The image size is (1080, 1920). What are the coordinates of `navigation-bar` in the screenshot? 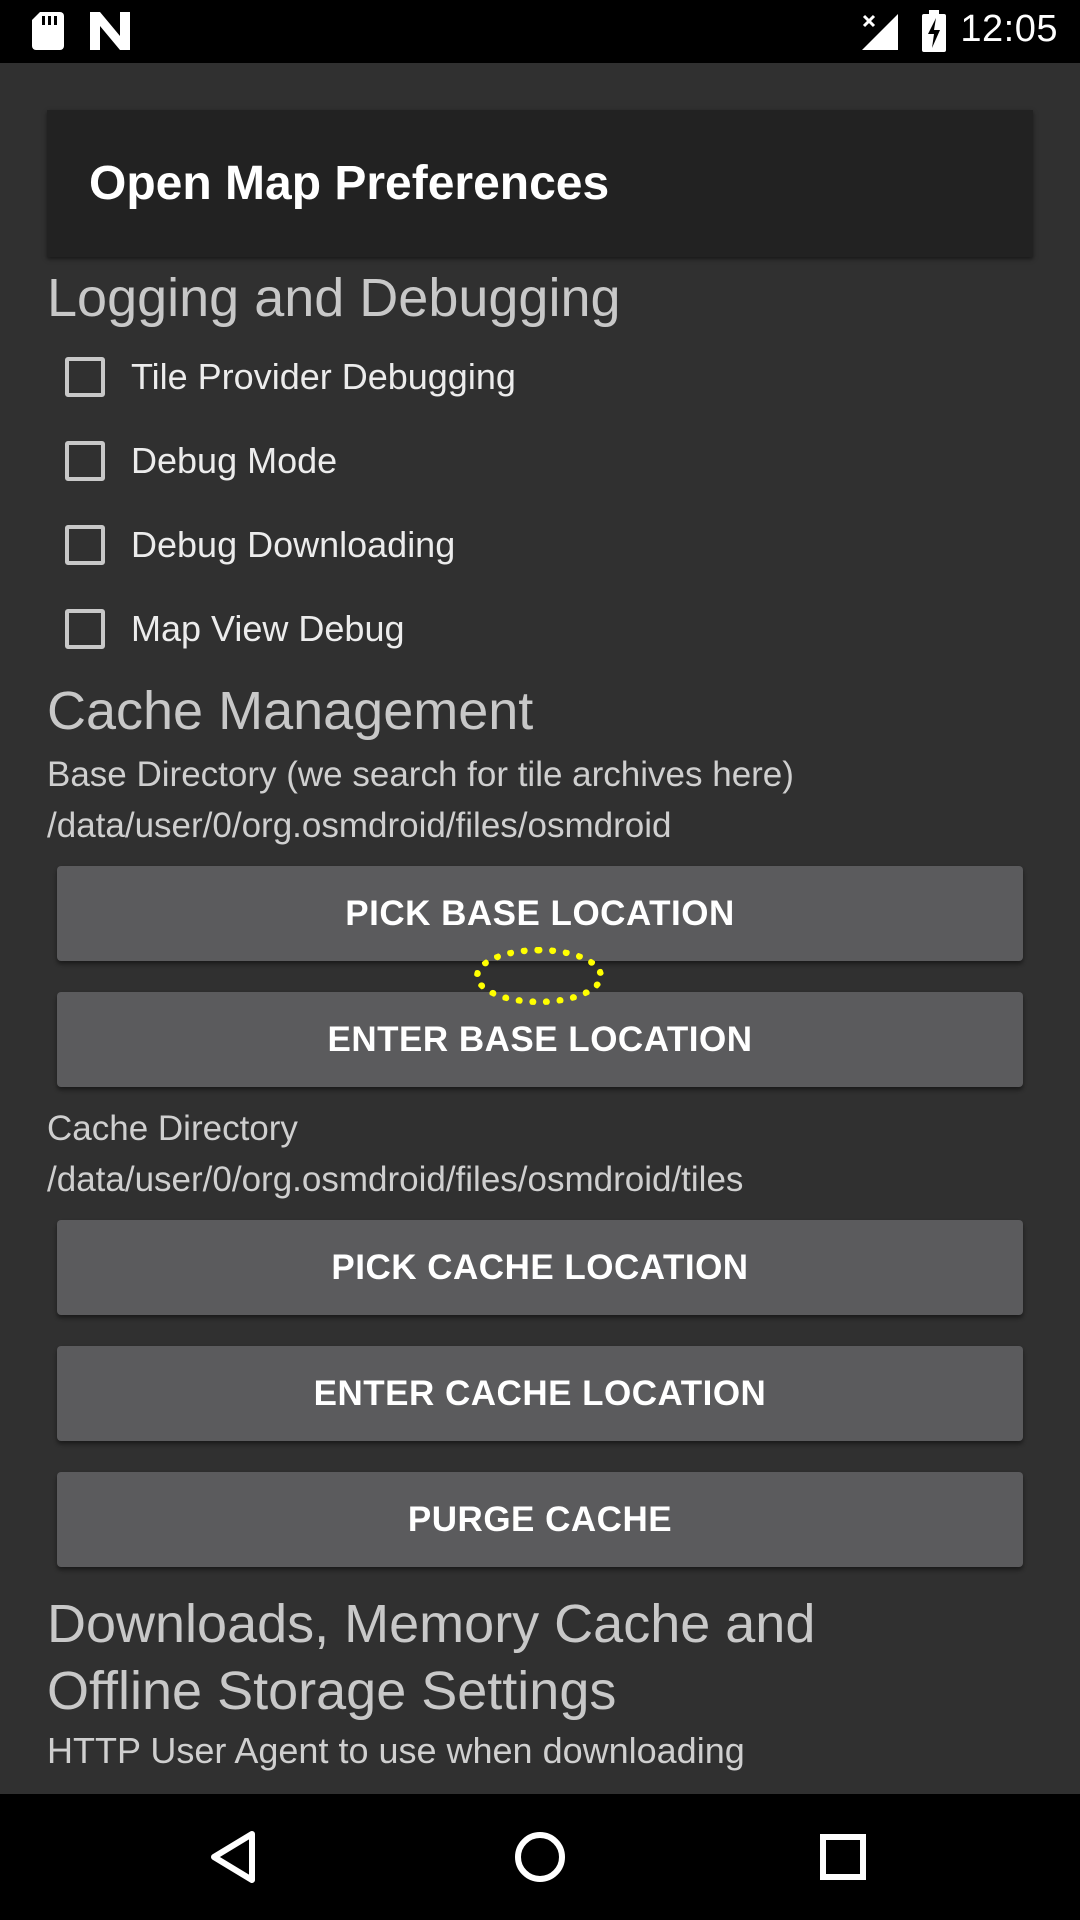 It's located at (540, 1857).